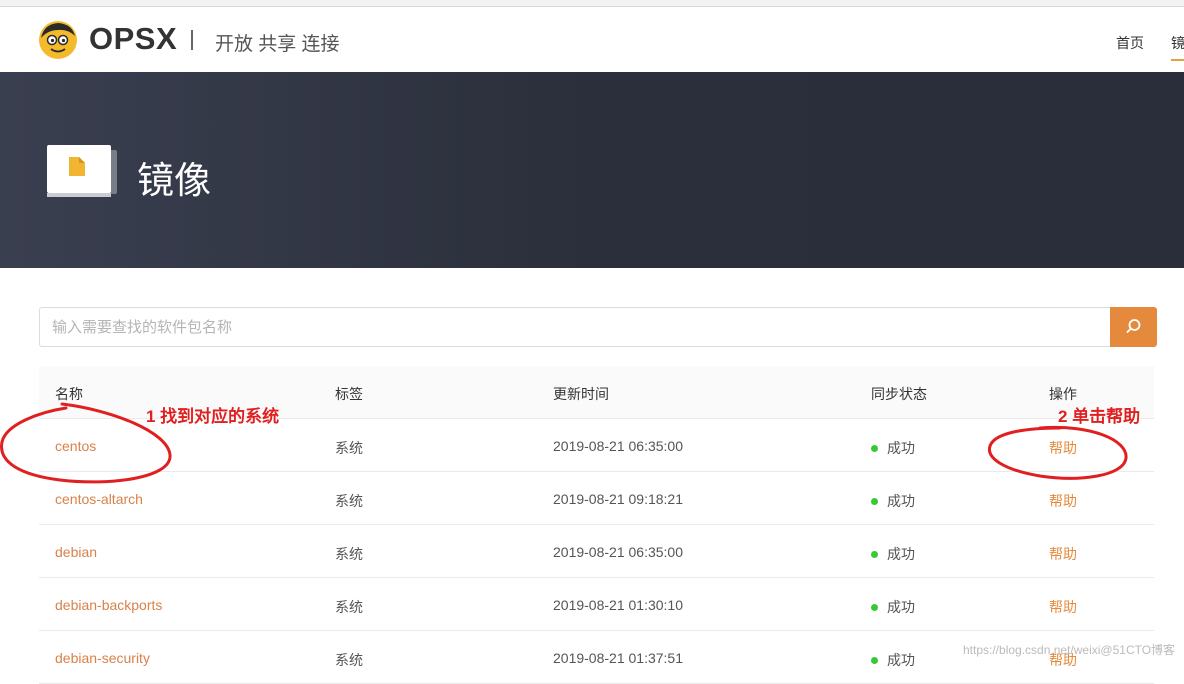  Describe the element at coordinates (1099, 416) in the screenshot. I see `annotation-step2: 2 单击帮助` at that location.